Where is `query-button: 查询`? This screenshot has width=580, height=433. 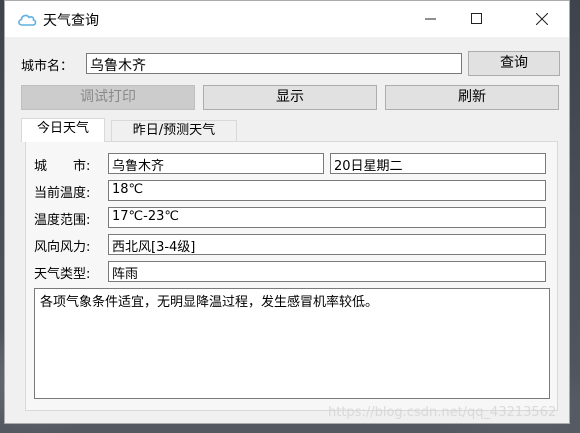
query-button: 查询 is located at coordinates (514, 63).